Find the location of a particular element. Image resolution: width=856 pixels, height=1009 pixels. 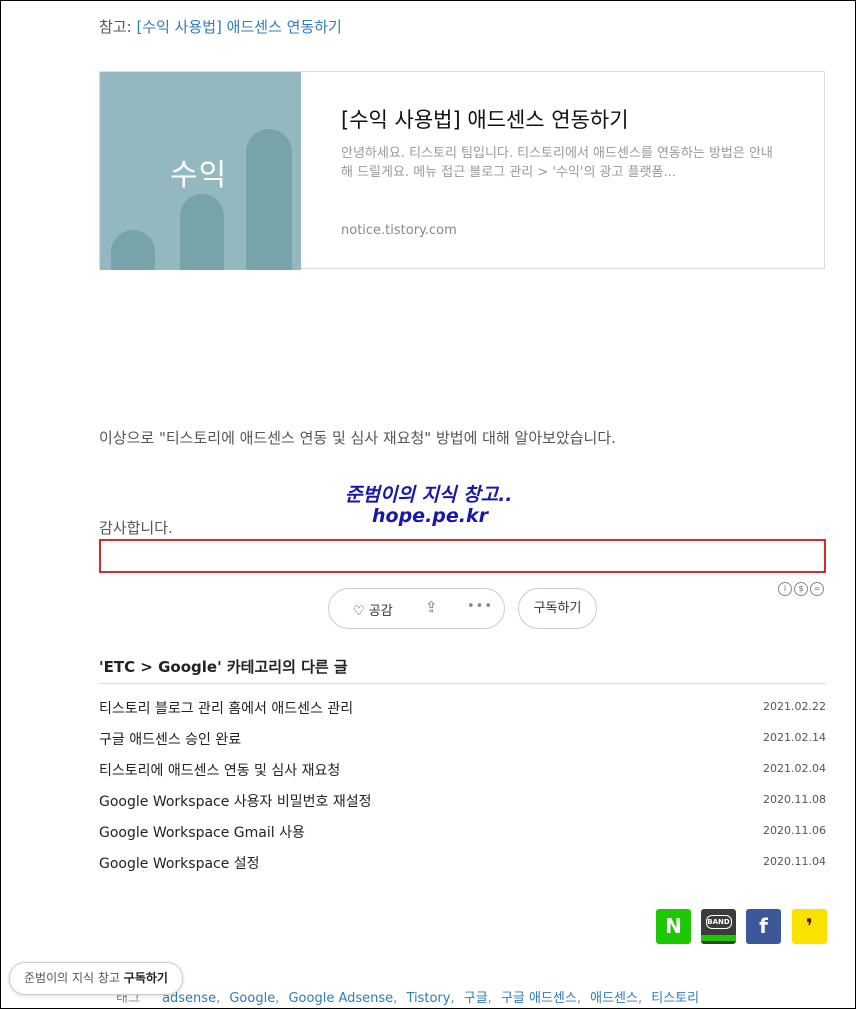

related-post-title: 티스토리 블로그 관리 홈에서 애드센스 관리 is located at coordinates (226, 708).